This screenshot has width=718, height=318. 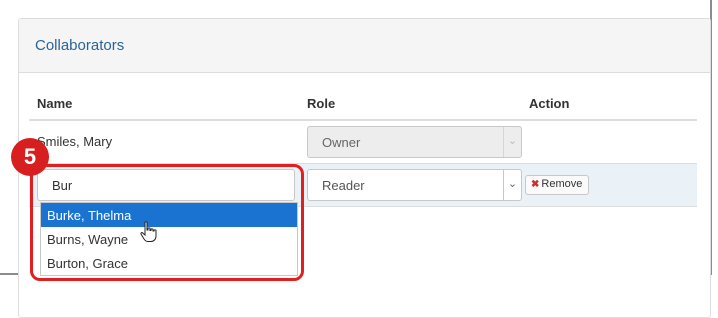 I want to click on action-cell-empty, so click(x=609, y=142).